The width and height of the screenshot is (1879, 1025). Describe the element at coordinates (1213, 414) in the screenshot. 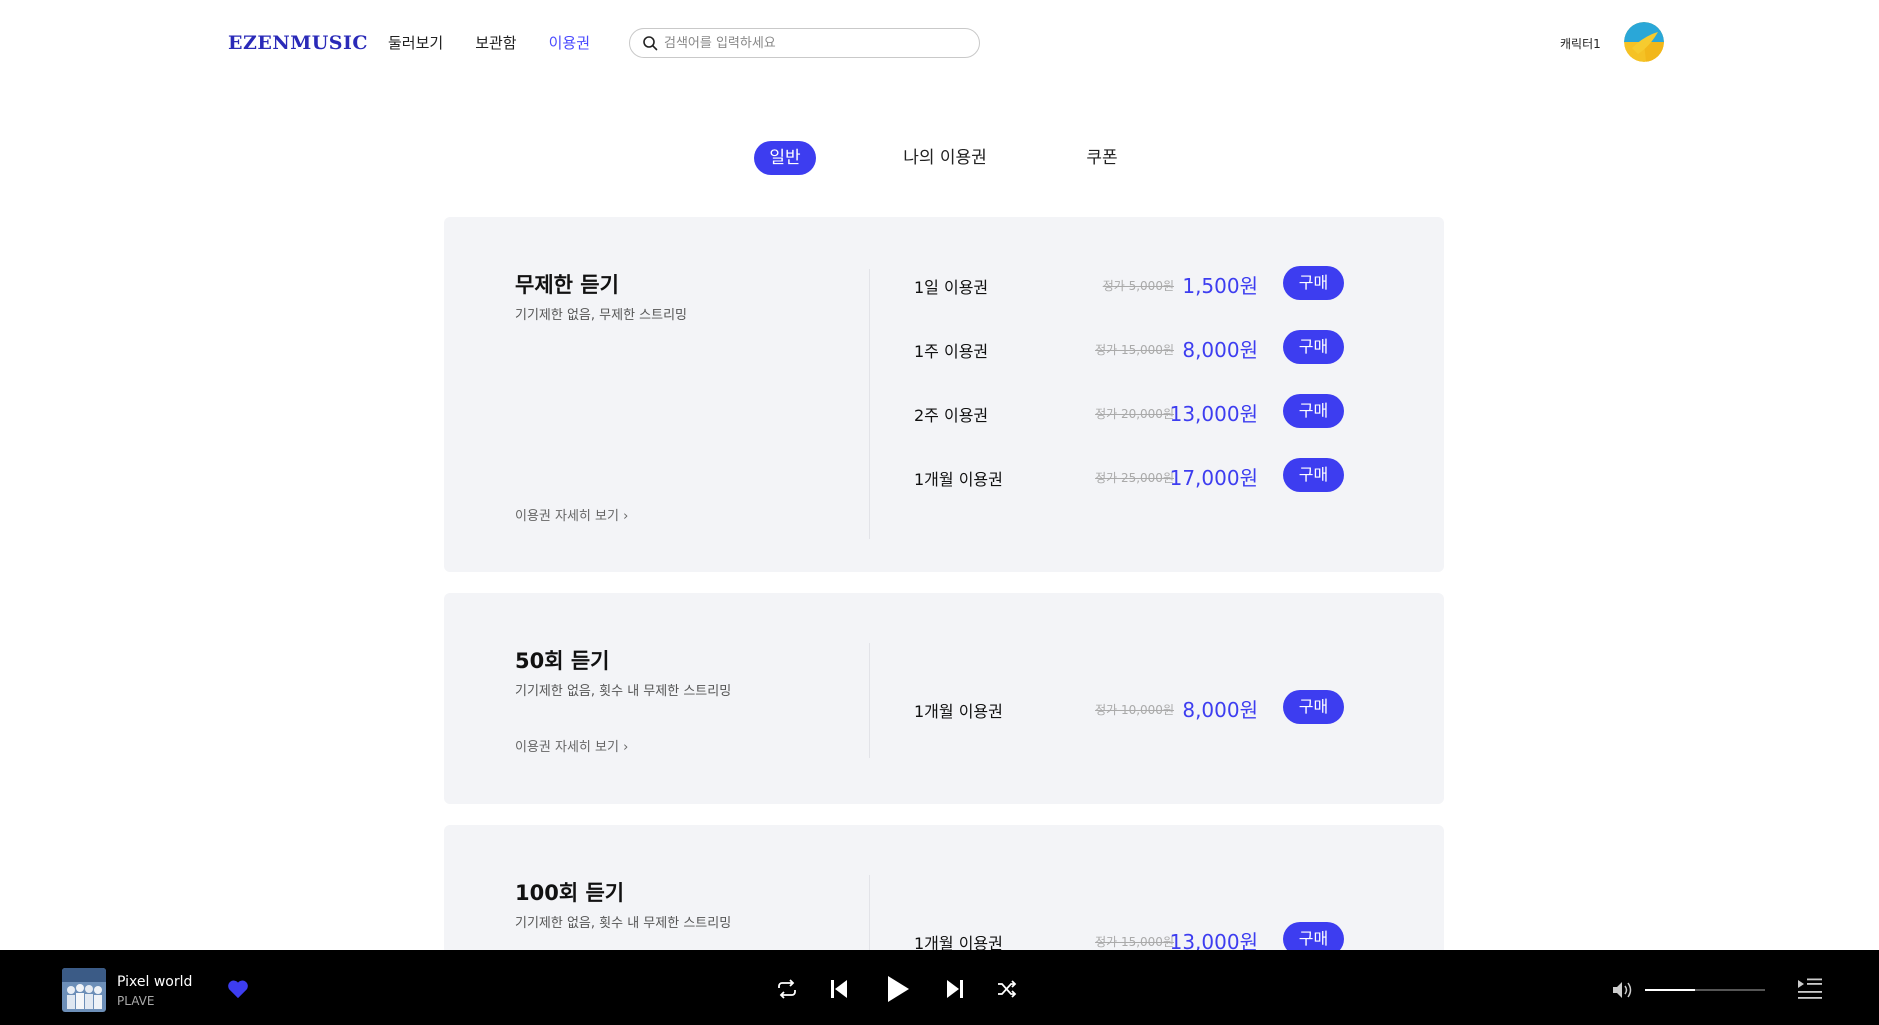

I see `sale-price: 13,000원` at that location.